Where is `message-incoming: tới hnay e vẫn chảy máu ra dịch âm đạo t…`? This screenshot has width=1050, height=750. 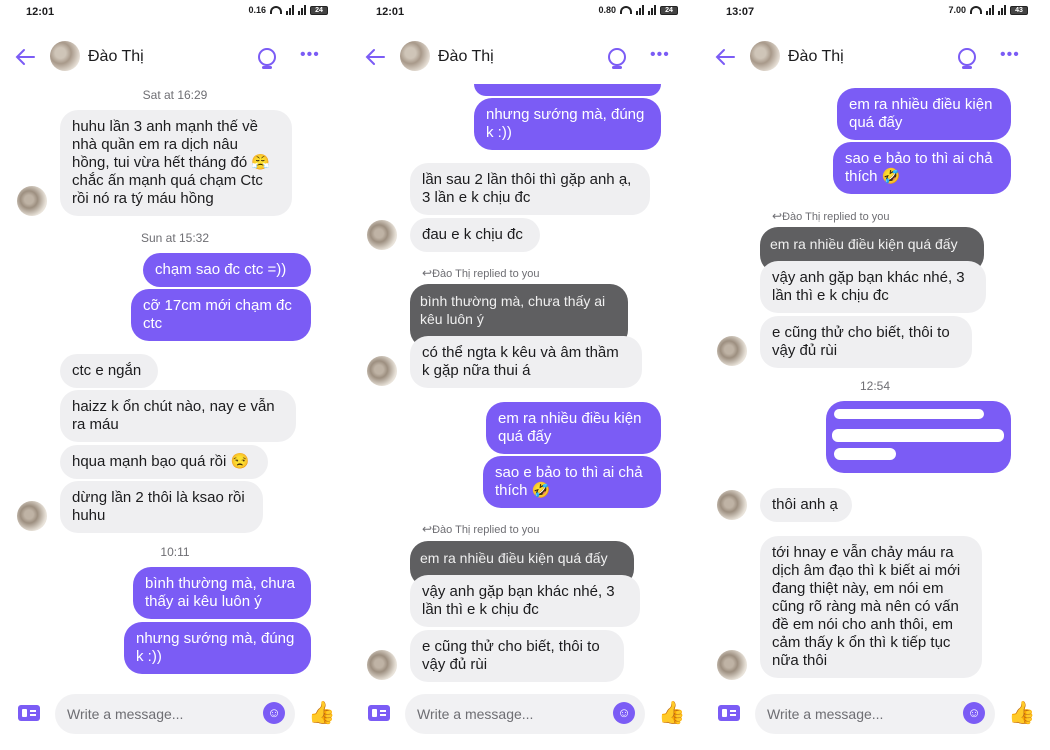
message-incoming: tới hnay e vẫn chảy máu ra dịch âm đạo t… is located at coordinates (871, 607).